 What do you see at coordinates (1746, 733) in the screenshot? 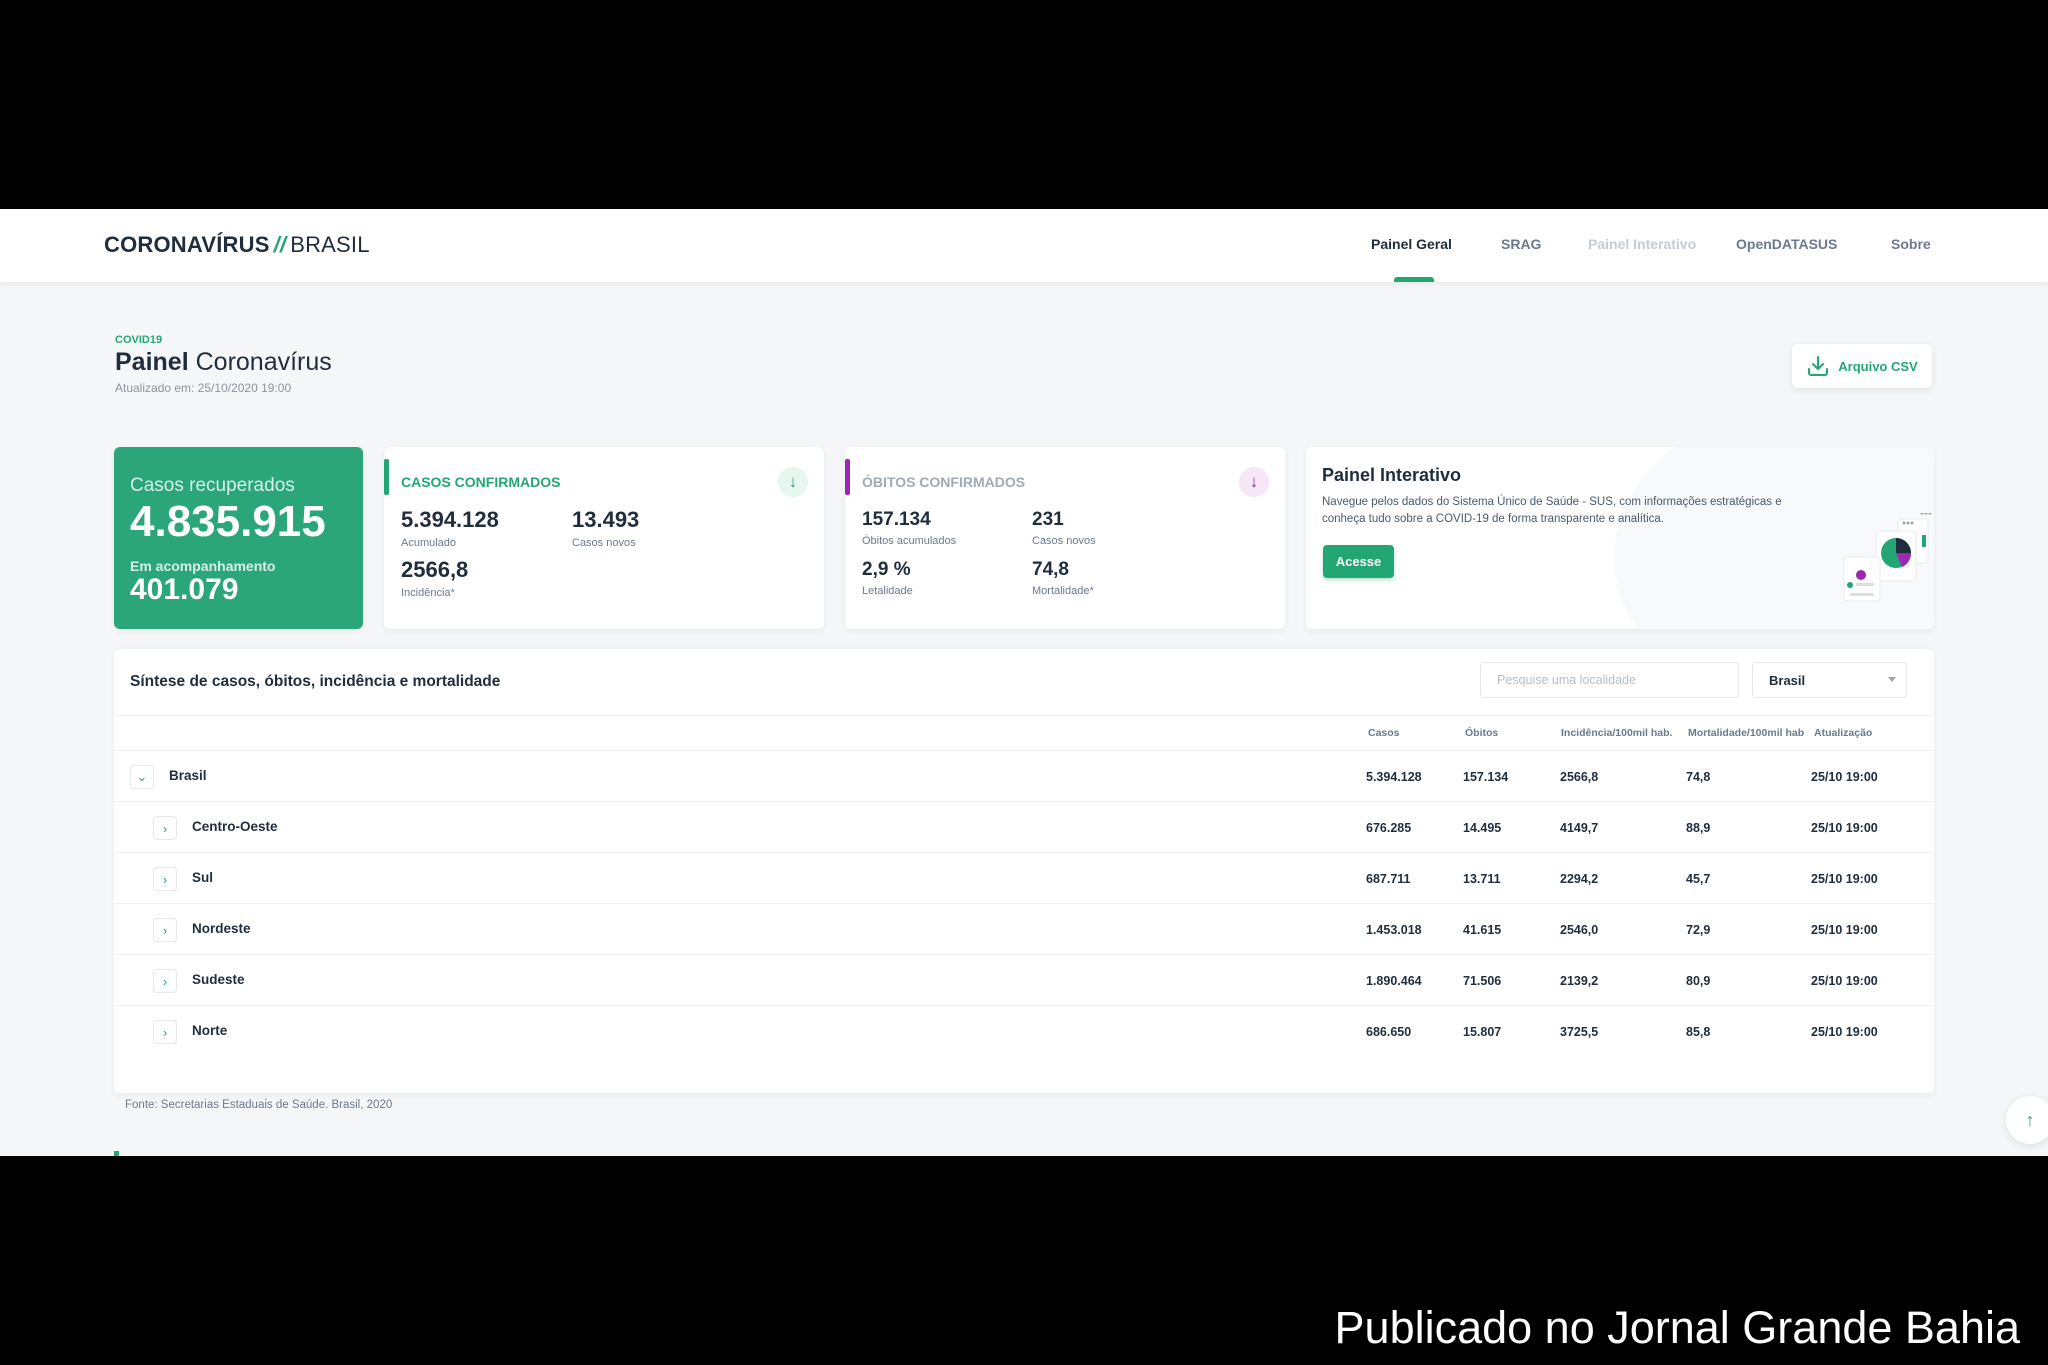
I see `column-header-mortalidade: Mortalidade/100mil hab` at bounding box center [1746, 733].